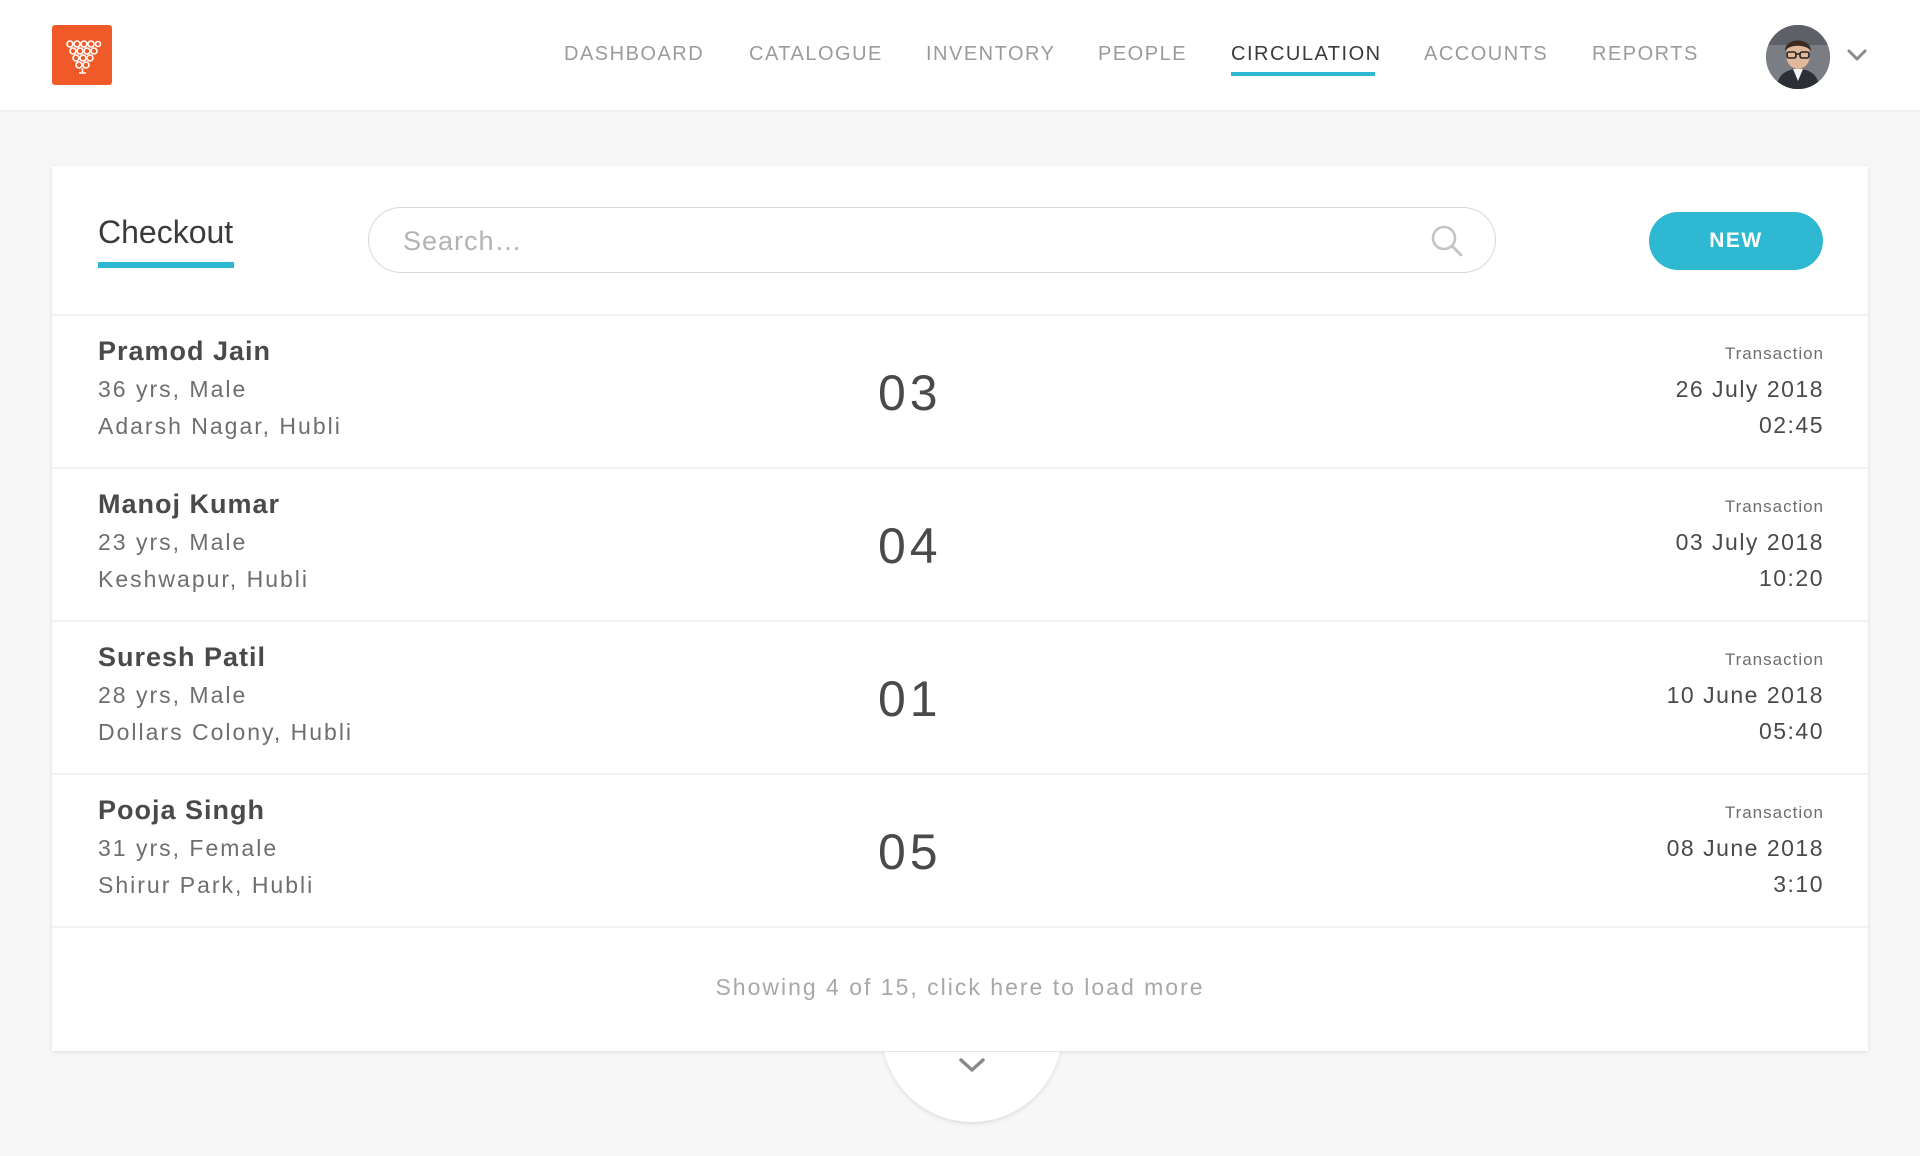  What do you see at coordinates (182, 657) in the screenshot?
I see `member-name: Suresh Patil` at bounding box center [182, 657].